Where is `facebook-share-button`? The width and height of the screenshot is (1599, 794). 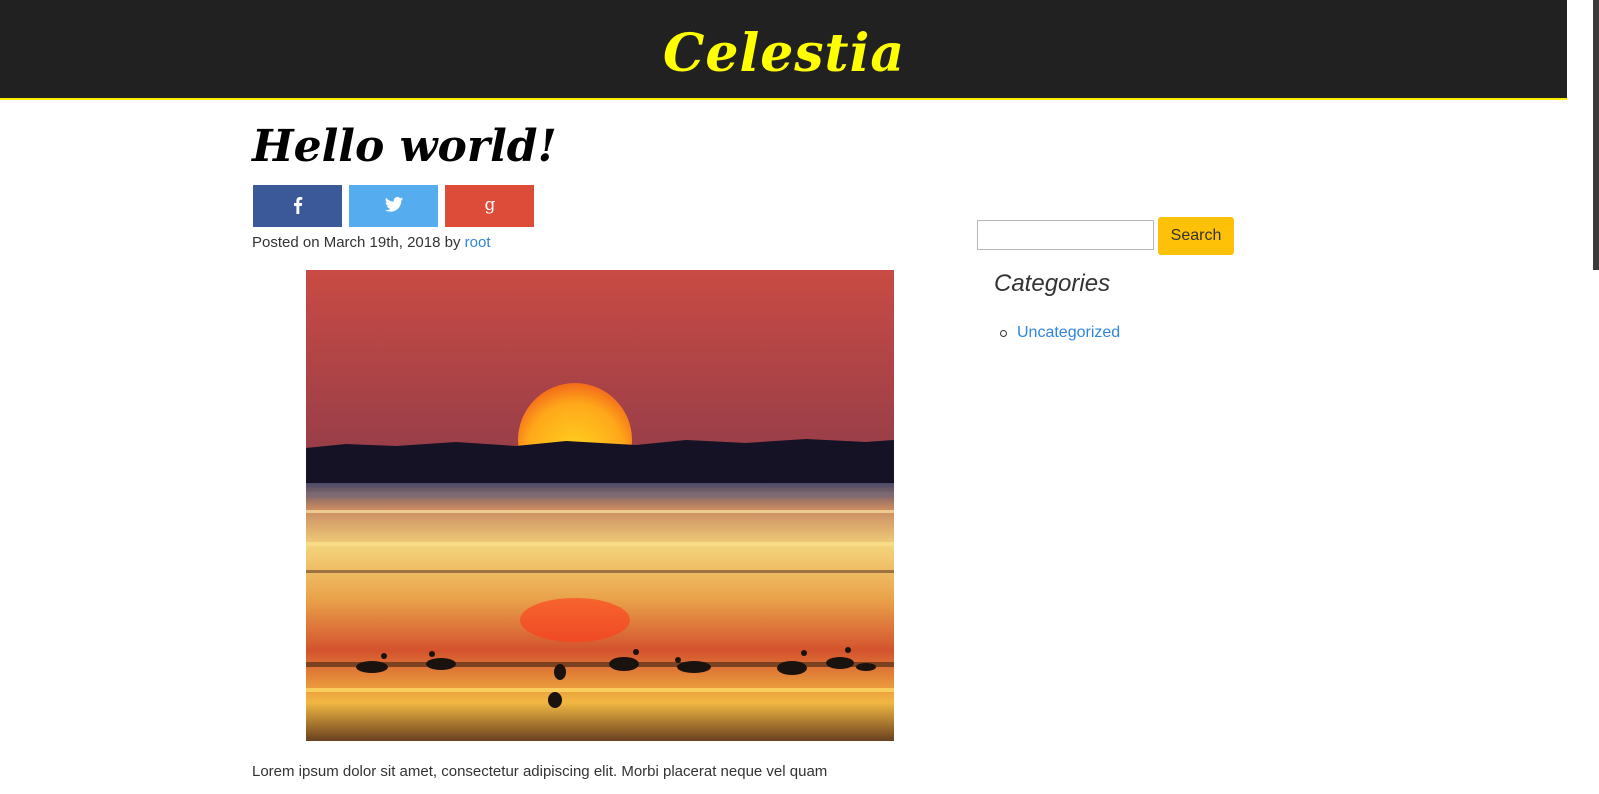 facebook-share-button is located at coordinates (297, 206).